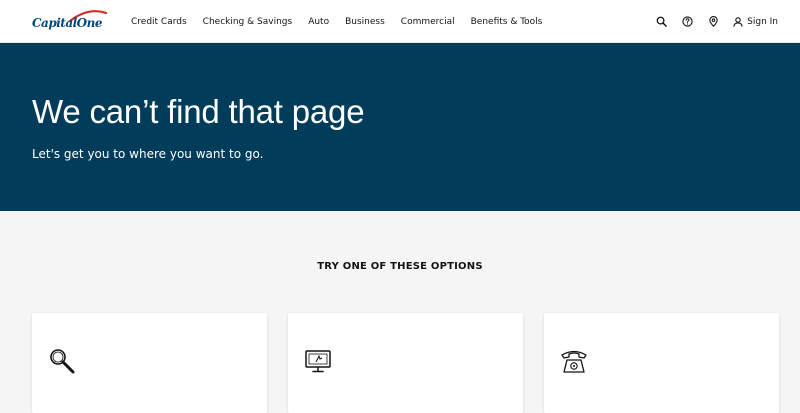 This screenshot has height=413, width=800. Describe the element at coordinates (507, 22) in the screenshot. I see `nav-item-benefits-tools: Benefits & Tools` at that location.